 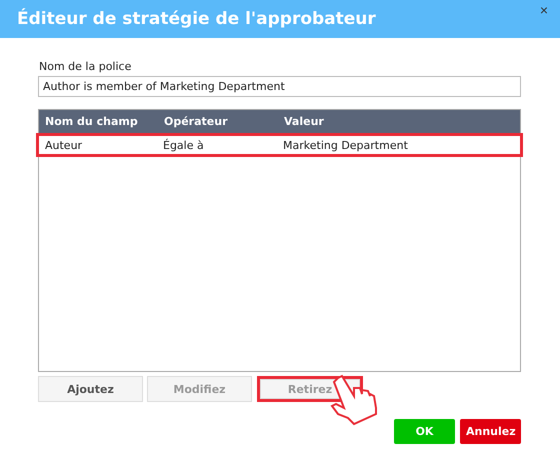 What do you see at coordinates (279, 86) in the screenshot?
I see `policy-name-field: Author is member of Marketing Department` at bounding box center [279, 86].